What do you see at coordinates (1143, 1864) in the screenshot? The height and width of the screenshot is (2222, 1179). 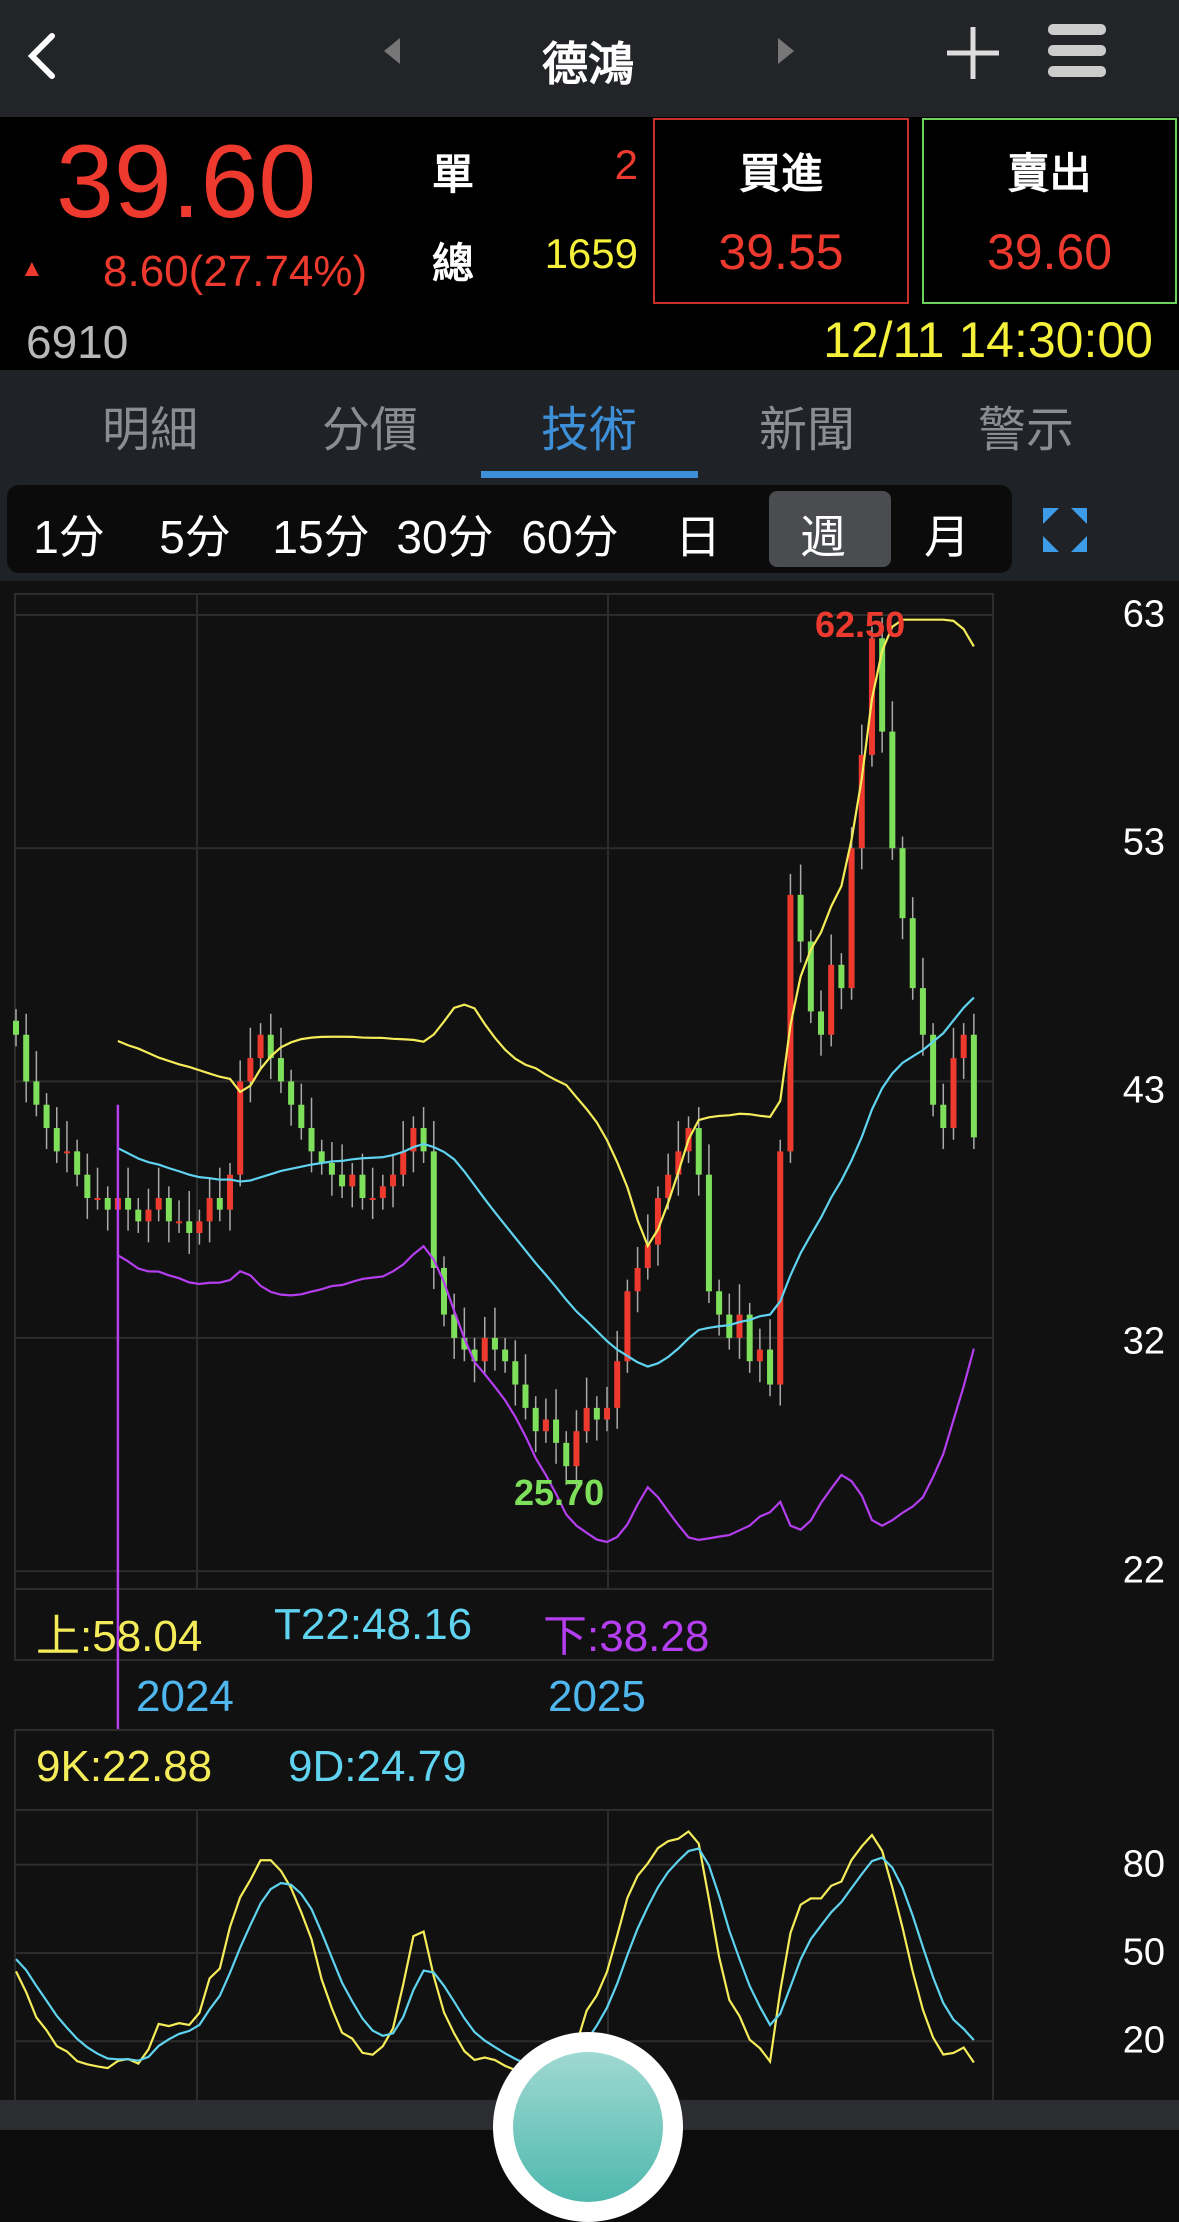 I see `kd-tick-label: 80` at bounding box center [1143, 1864].